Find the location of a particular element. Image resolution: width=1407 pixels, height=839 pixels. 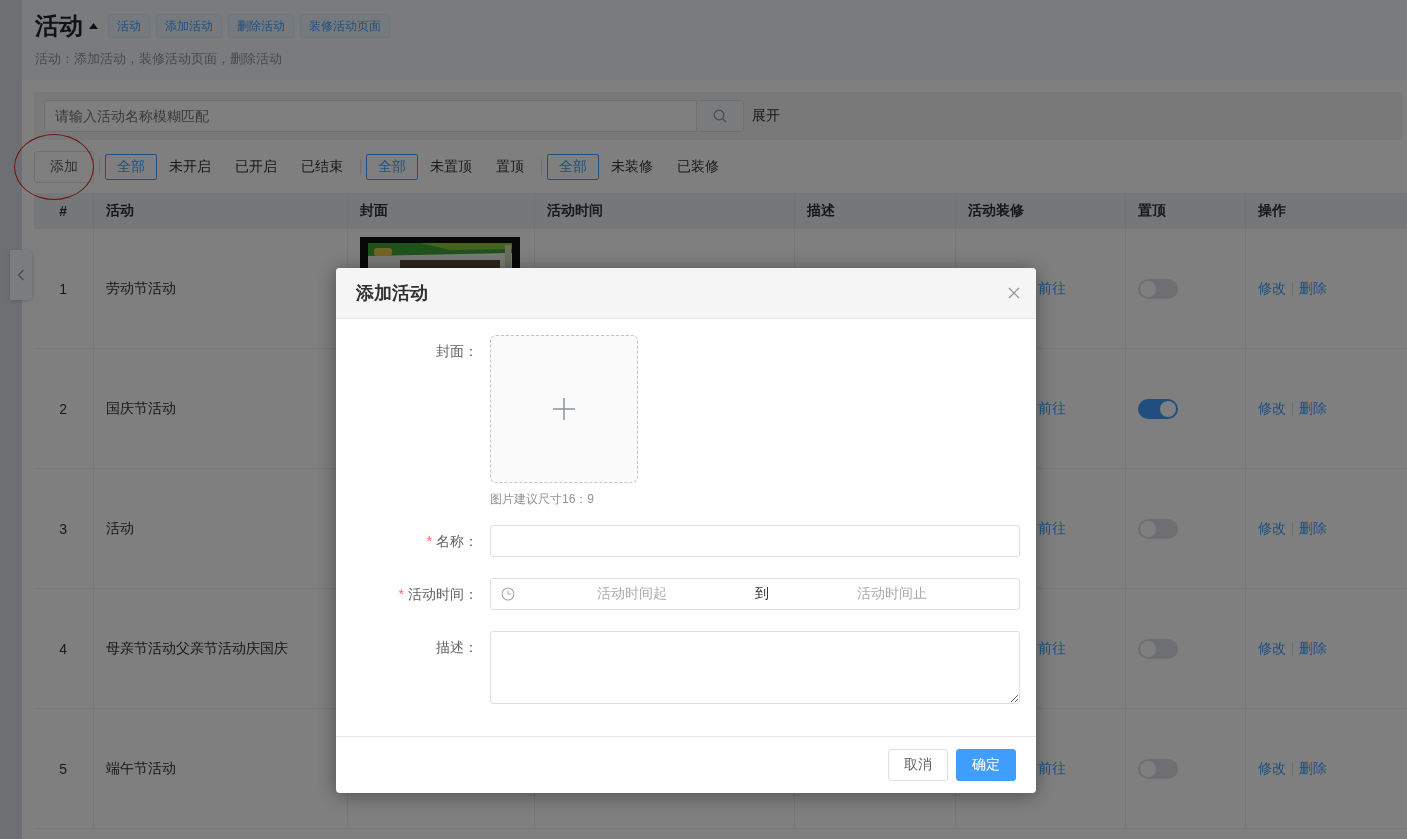

field-label: * 活动时间： is located at coordinates (438, 594).